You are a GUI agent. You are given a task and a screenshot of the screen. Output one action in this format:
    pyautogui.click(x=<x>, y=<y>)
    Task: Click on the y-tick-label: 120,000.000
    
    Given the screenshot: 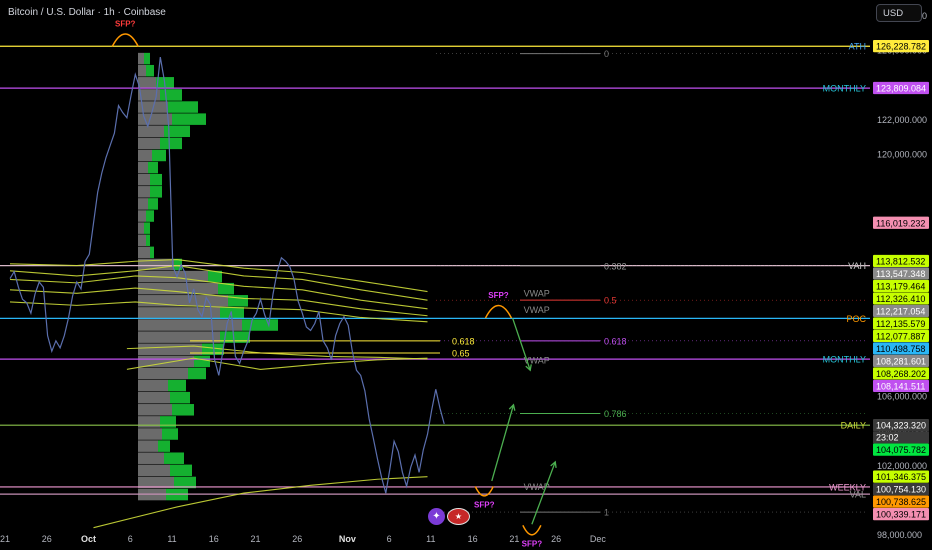 What is the action you would take?
    pyautogui.click(x=902, y=155)
    